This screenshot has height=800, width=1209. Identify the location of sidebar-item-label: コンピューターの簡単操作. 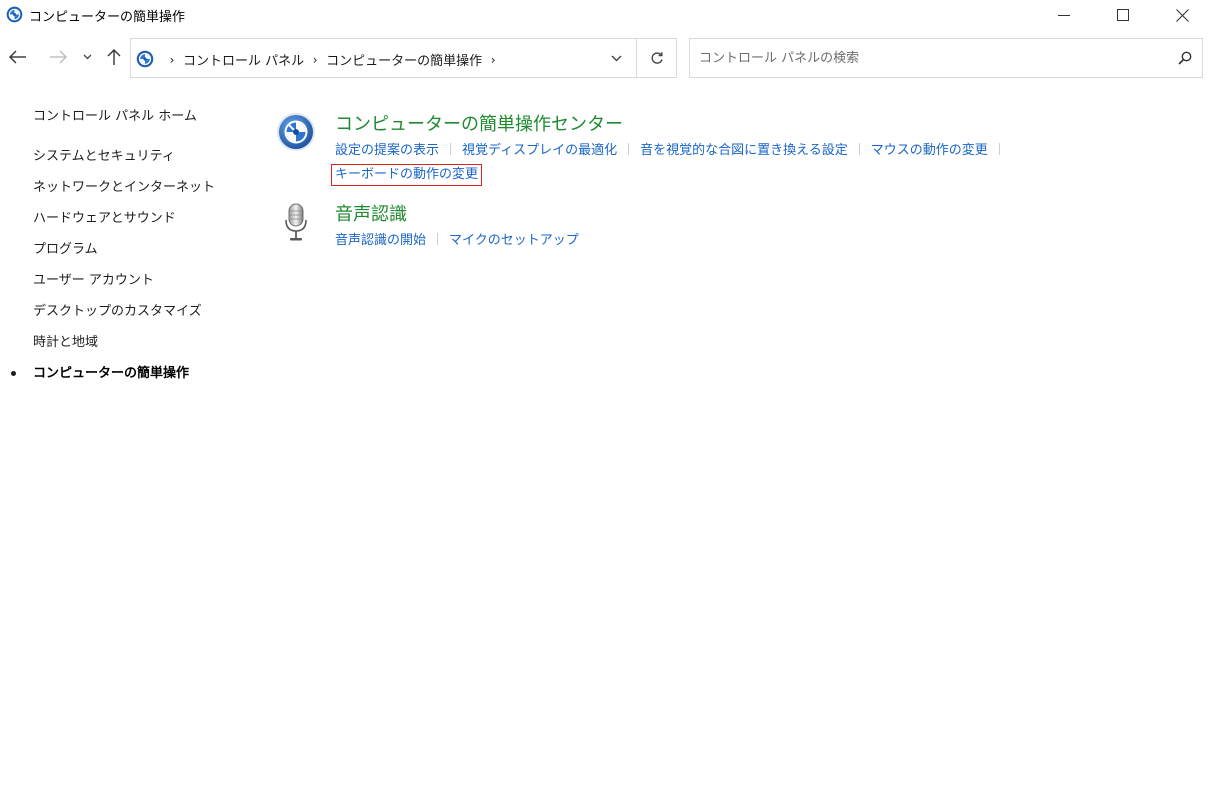
(111, 373).